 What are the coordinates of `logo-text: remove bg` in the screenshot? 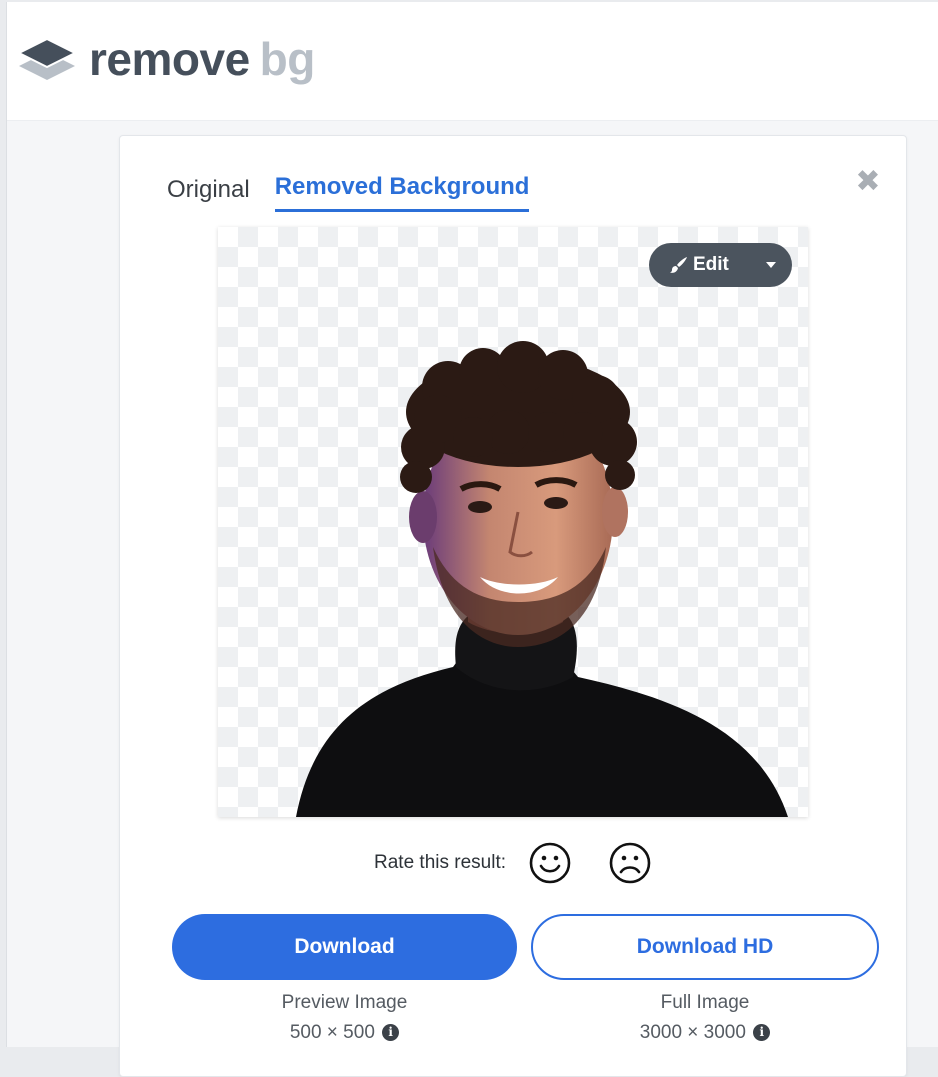 It's located at (202, 59).